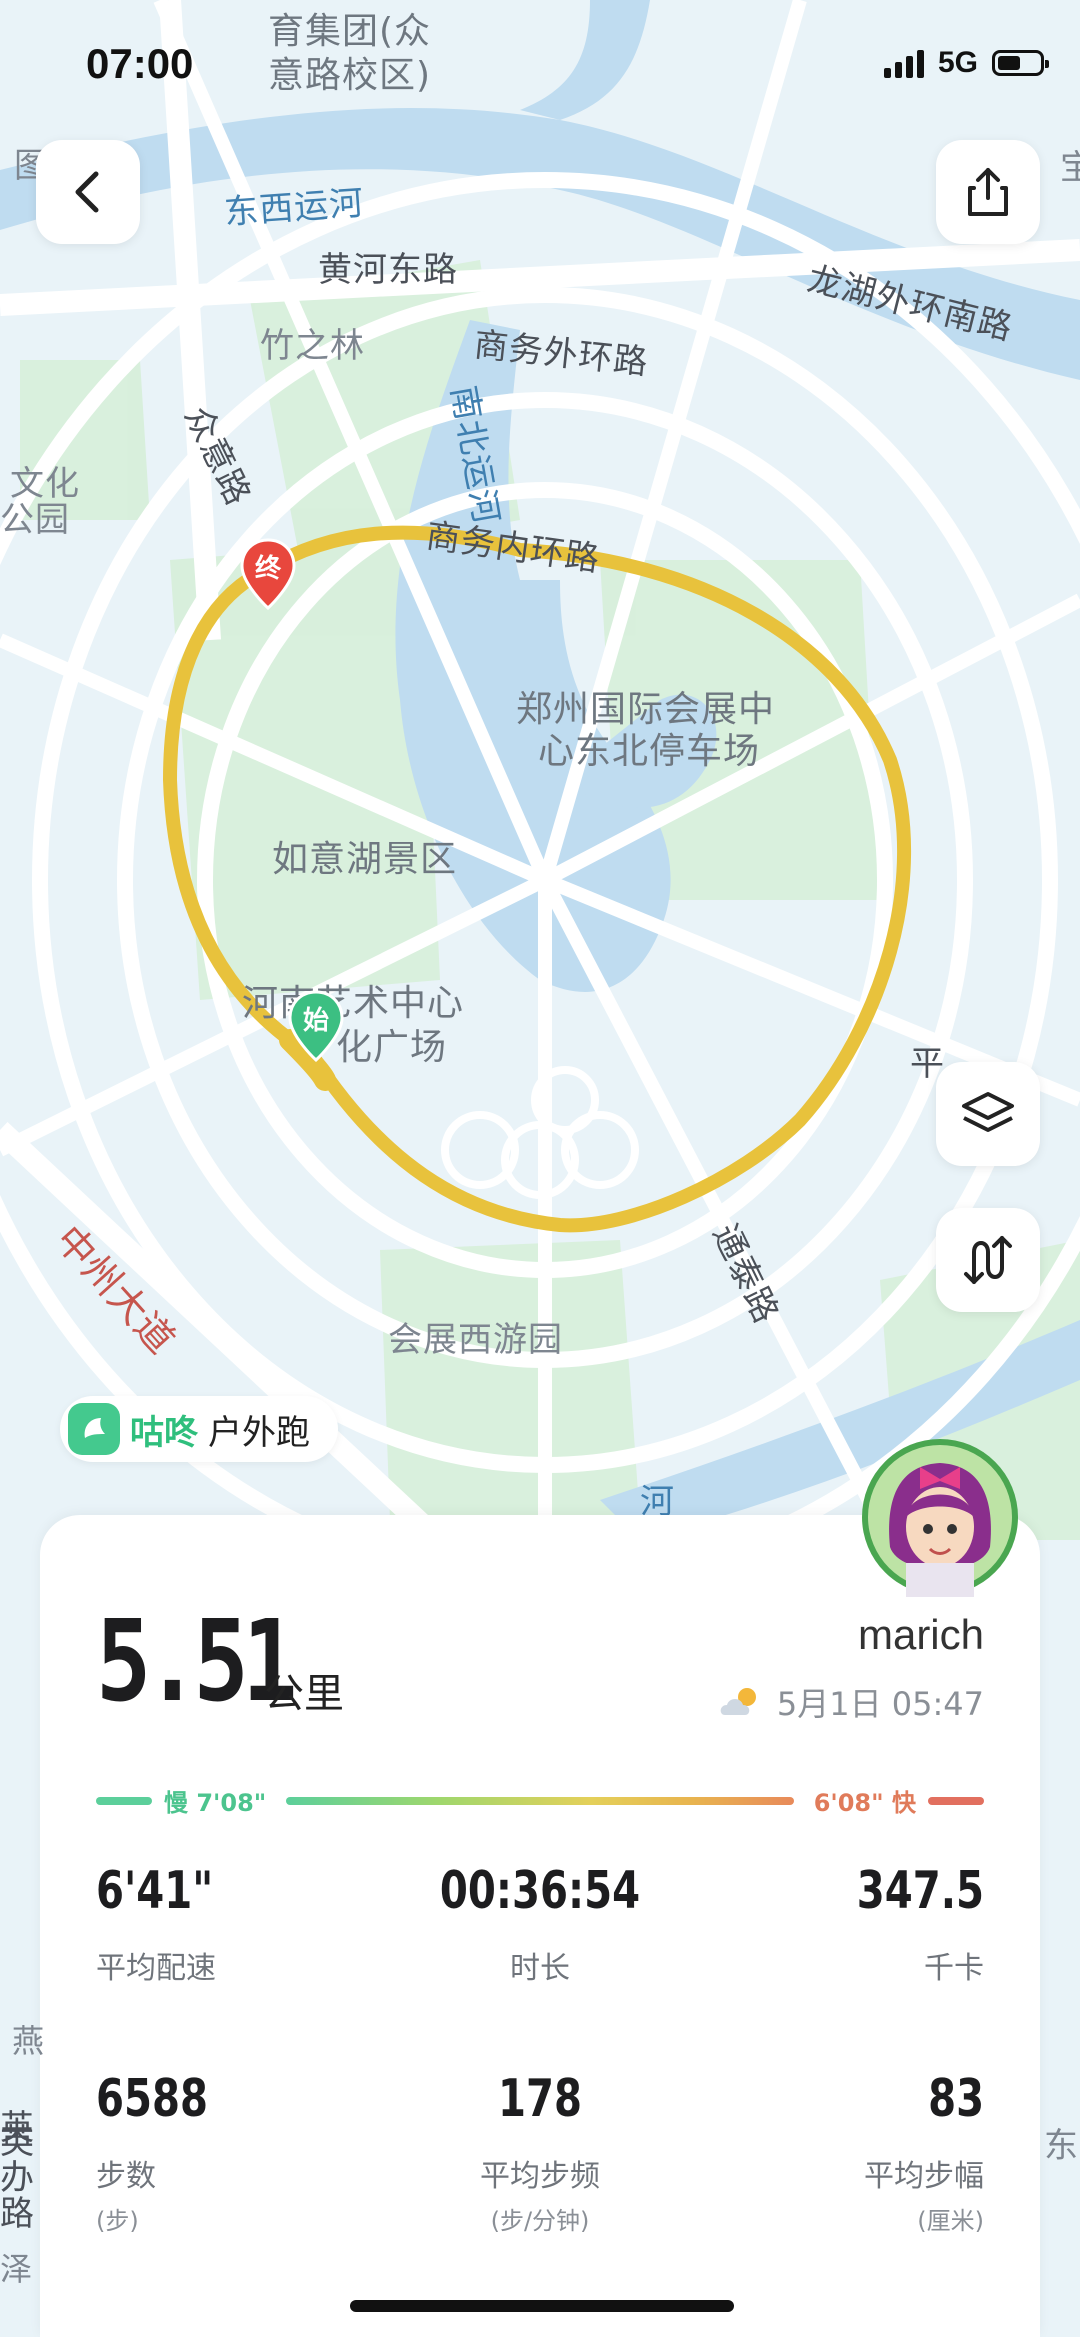 The image size is (1080, 2337). Describe the element at coordinates (215, 1803) in the screenshot. I see `pace-slow-label: 慢 7'08"` at that location.